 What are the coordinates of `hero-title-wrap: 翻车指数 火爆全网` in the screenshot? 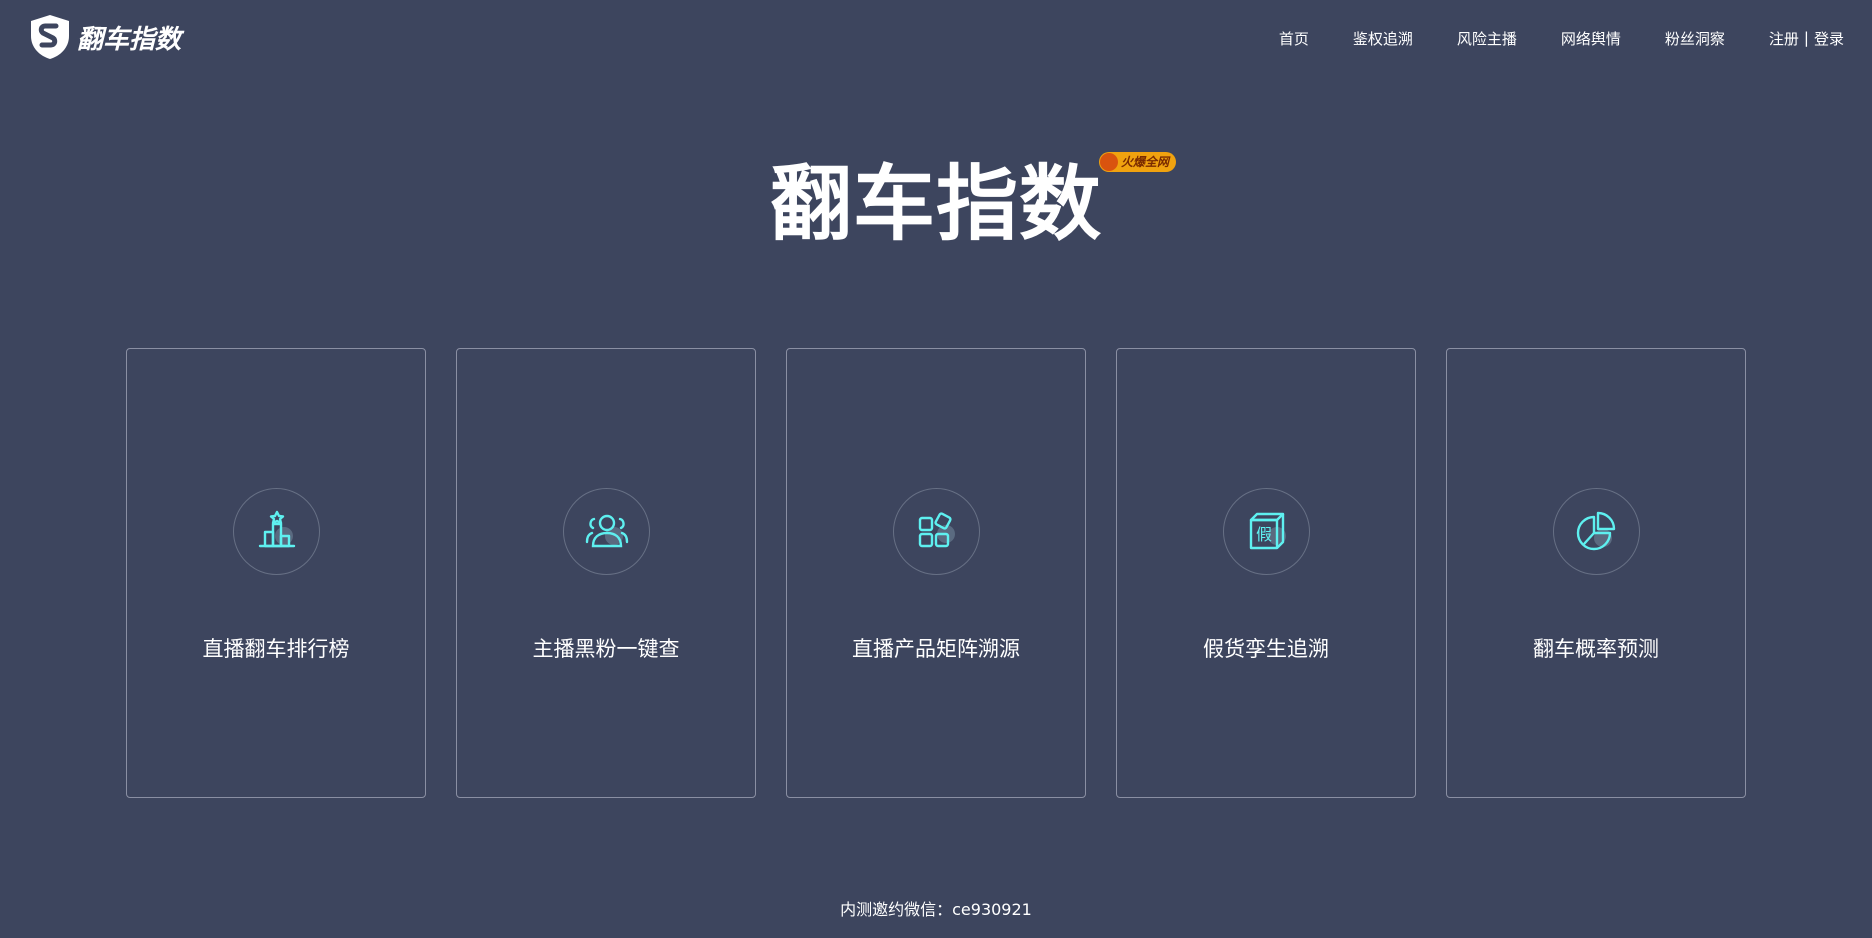 It's located at (972, 205).